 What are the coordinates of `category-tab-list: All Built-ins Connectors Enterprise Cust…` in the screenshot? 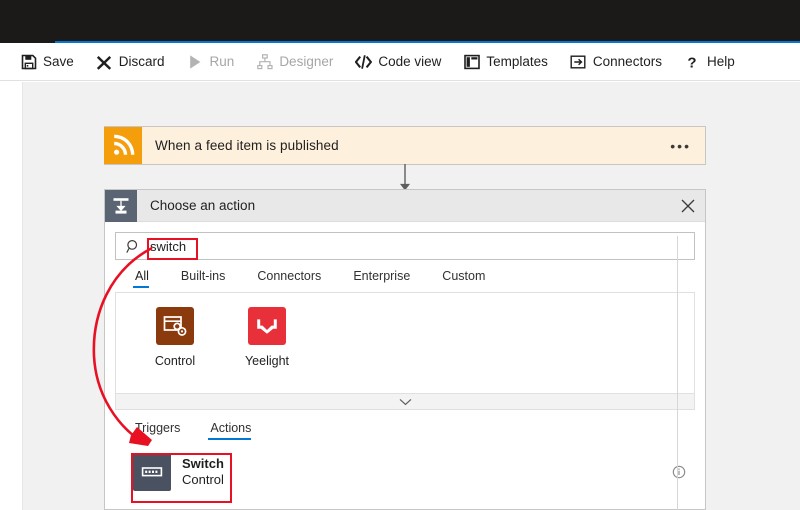 It's located at (405, 274).